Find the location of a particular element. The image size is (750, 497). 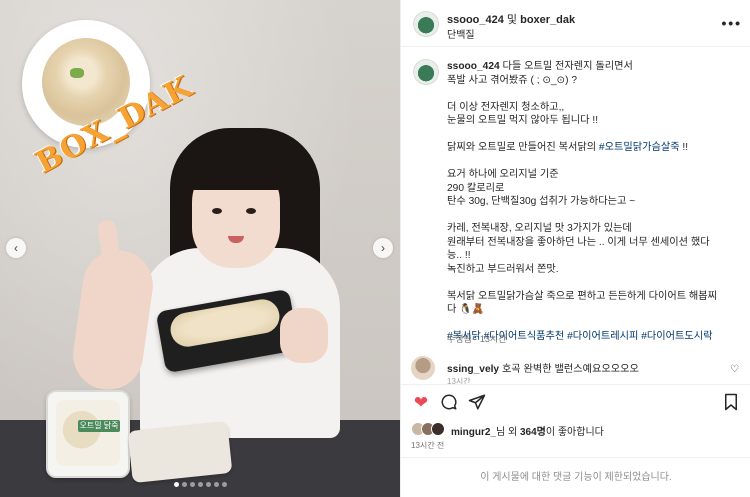

caption-line: 더 이상 전자렌지 청소하고,, is located at coordinates (506, 107).